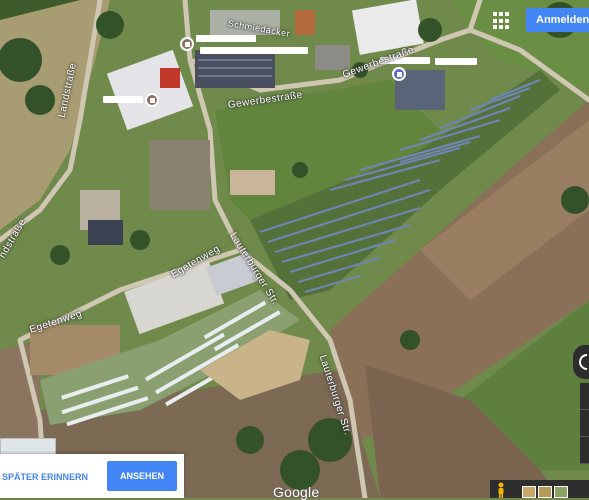 Image resolution: width=589 pixels, height=500 pixels. What do you see at coordinates (142, 476) in the screenshot?
I see `view-button: ANSEHEN` at bounding box center [142, 476].